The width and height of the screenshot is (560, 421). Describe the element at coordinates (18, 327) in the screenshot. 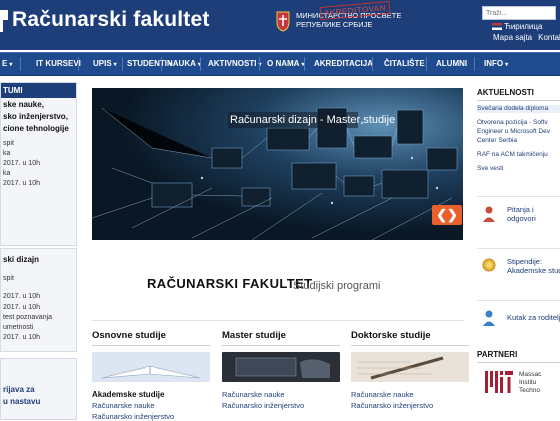

I see `event-detail: umetnosti` at that location.